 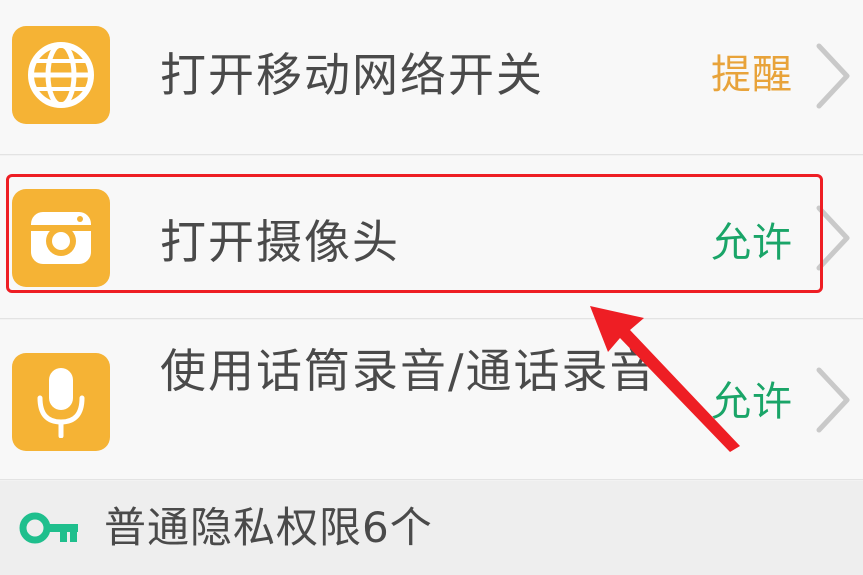 I want to click on camera-icon, so click(x=61, y=238).